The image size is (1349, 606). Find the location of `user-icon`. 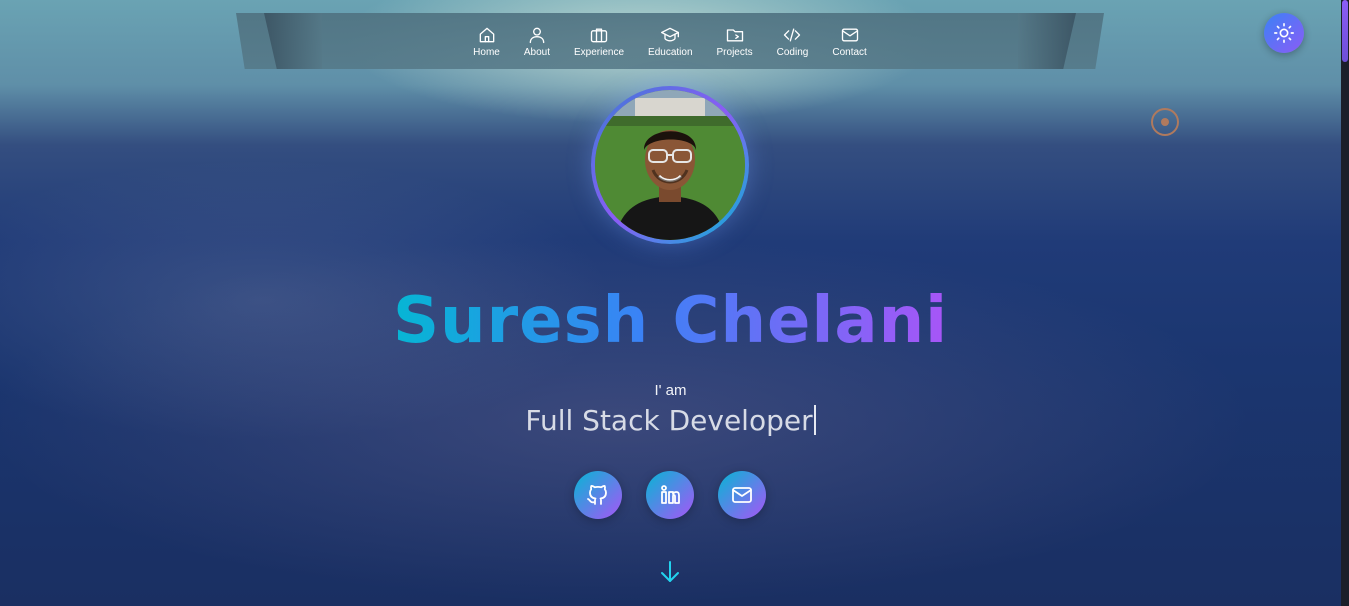

user-icon is located at coordinates (537, 35).